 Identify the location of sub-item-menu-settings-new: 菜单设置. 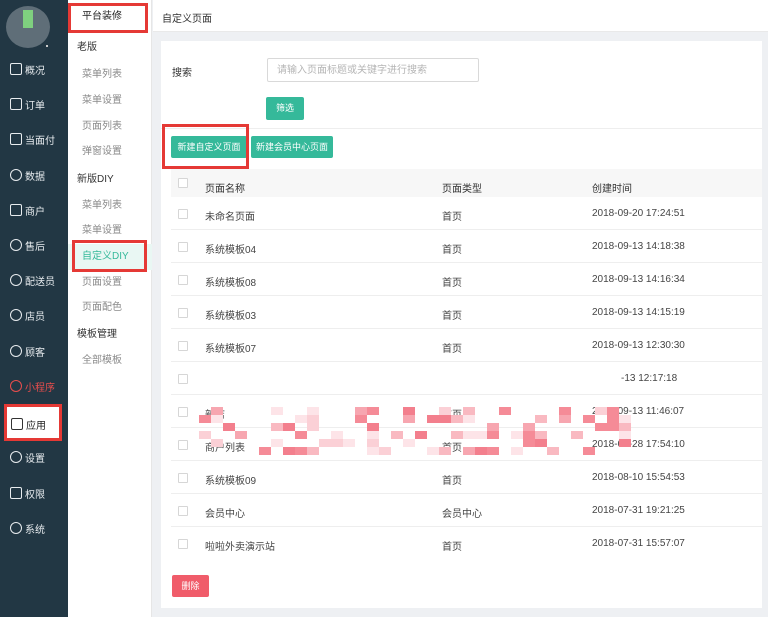
(110, 231).